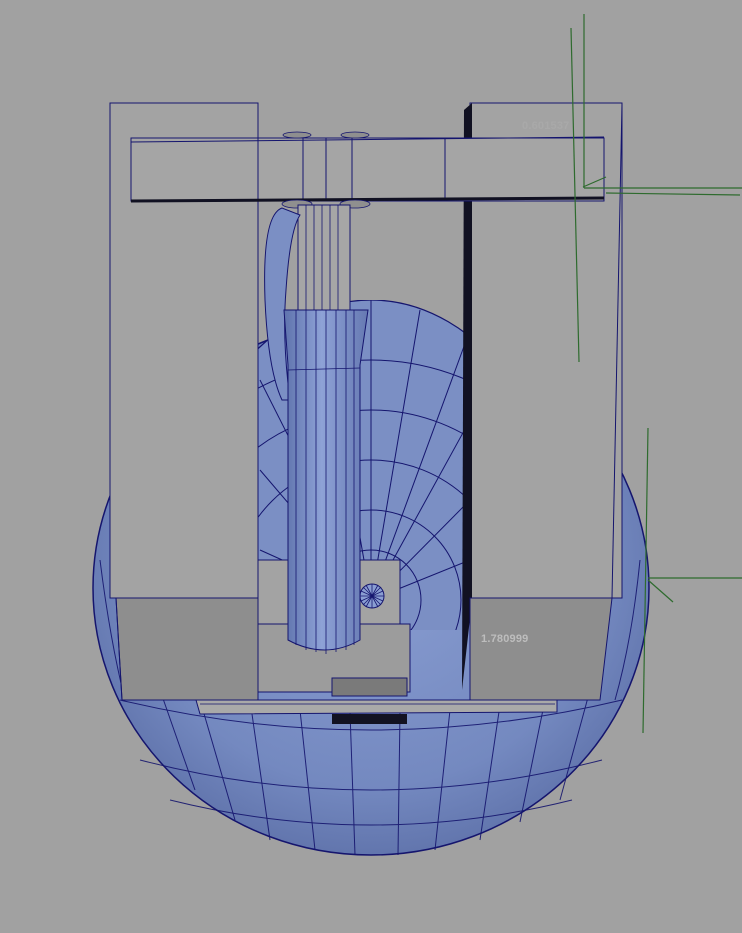 This screenshot has height=933, width=742. I want to click on top-mount-bracket, so click(367, 170).